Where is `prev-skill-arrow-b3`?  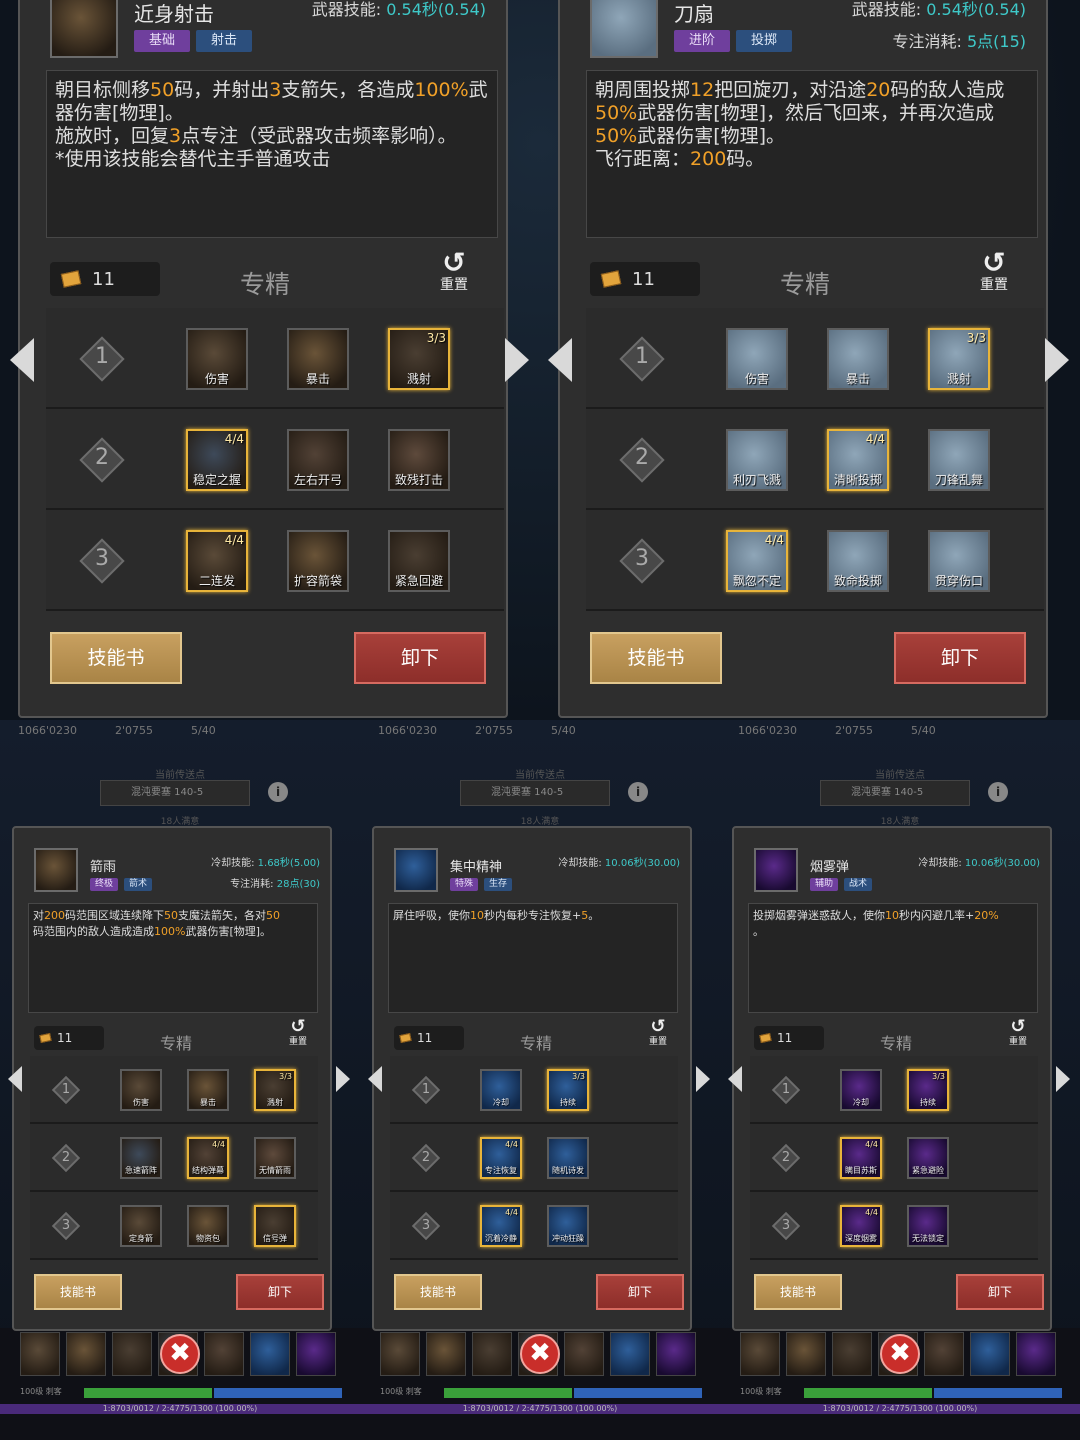
prev-skill-arrow-b3 is located at coordinates (735, 1079).